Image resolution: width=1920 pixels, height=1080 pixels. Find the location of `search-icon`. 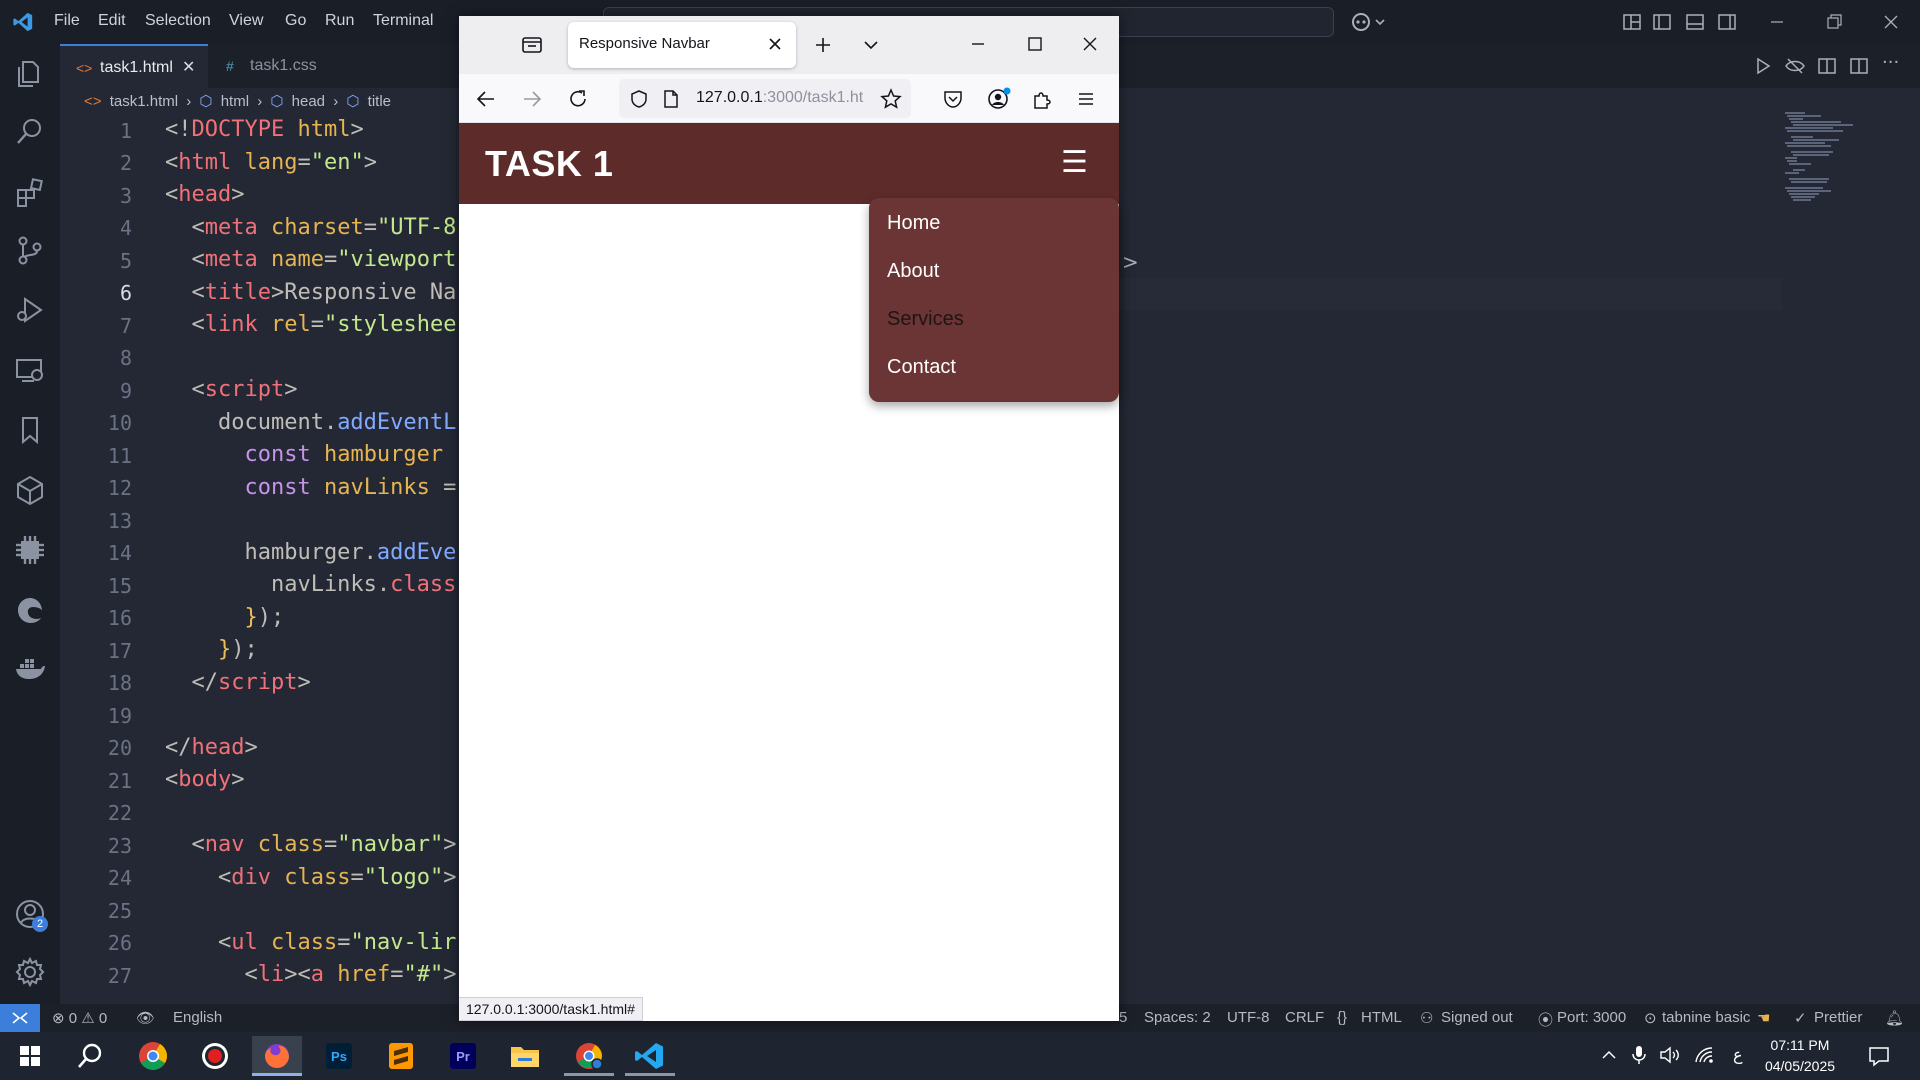

search-icon is located at coordinates (30, 132).